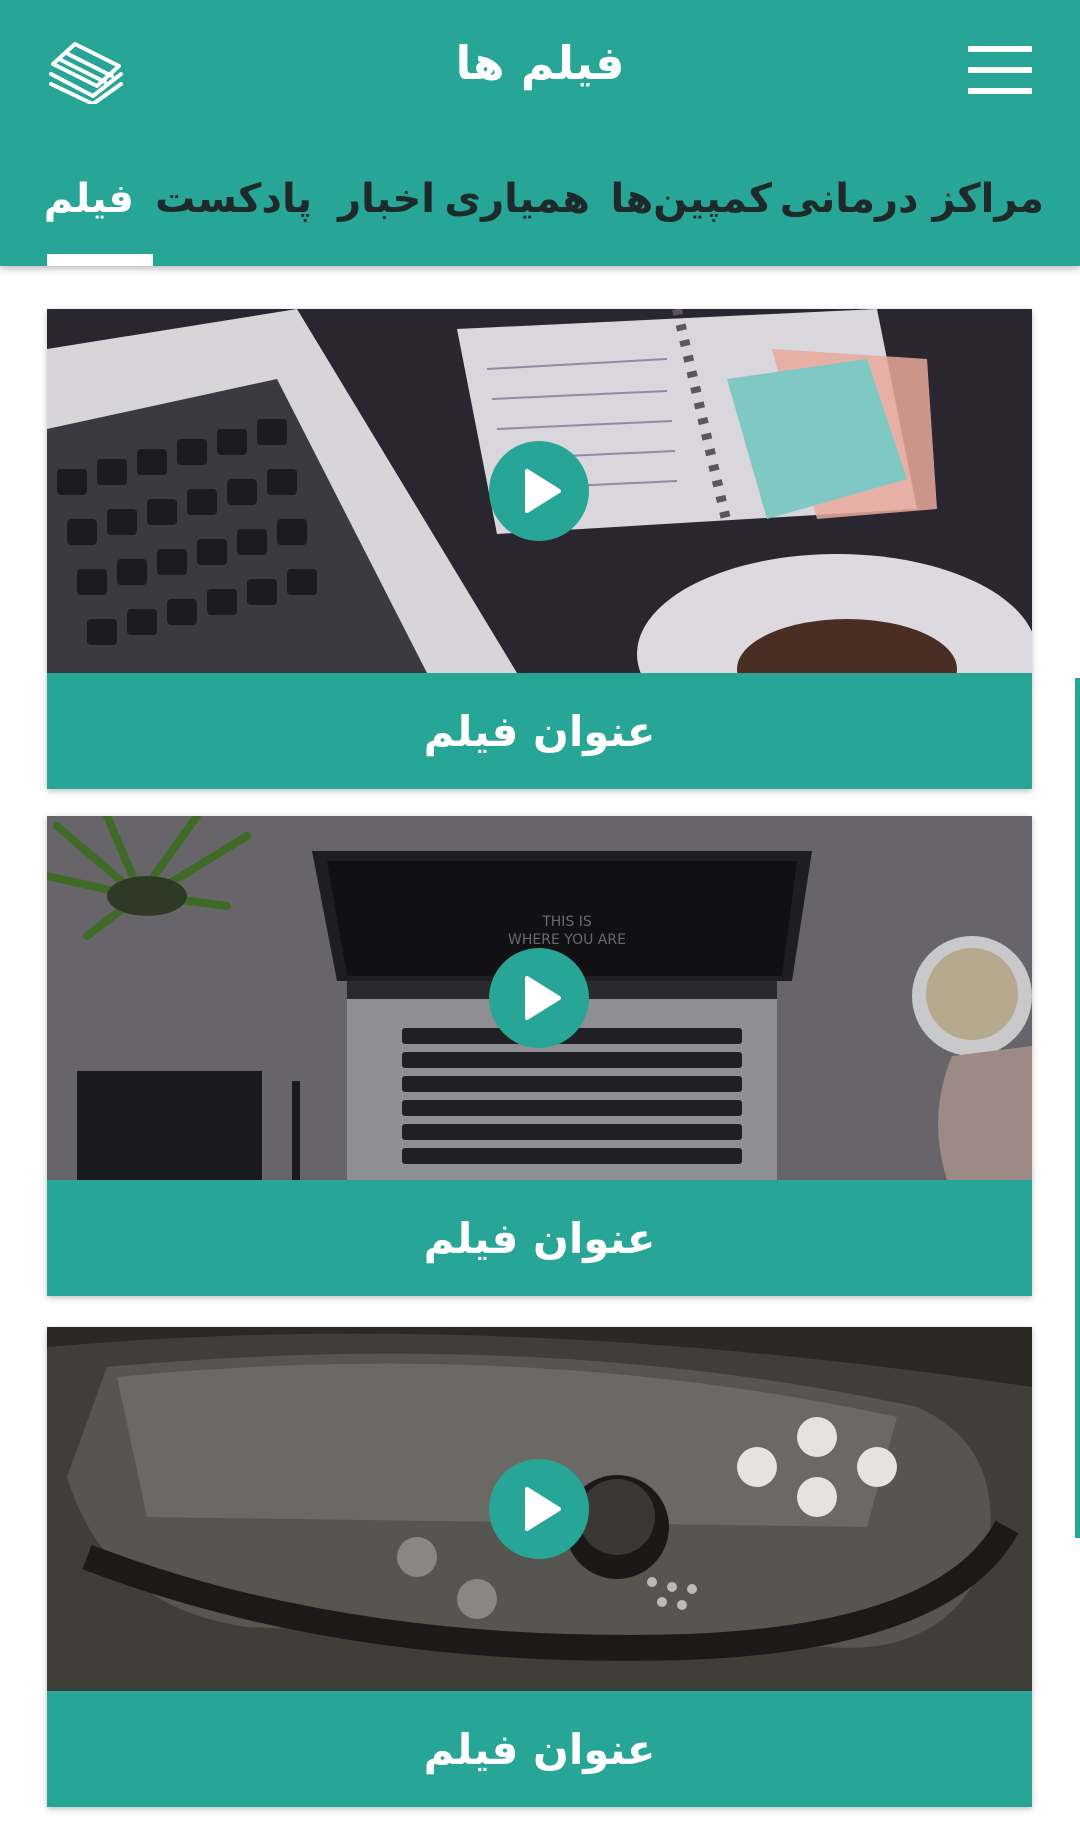  What do you see at coordinates (567, 940) in the screenshot?
I see `svg-text: WHERE YOU ARE` at bounding box center [567, 940].